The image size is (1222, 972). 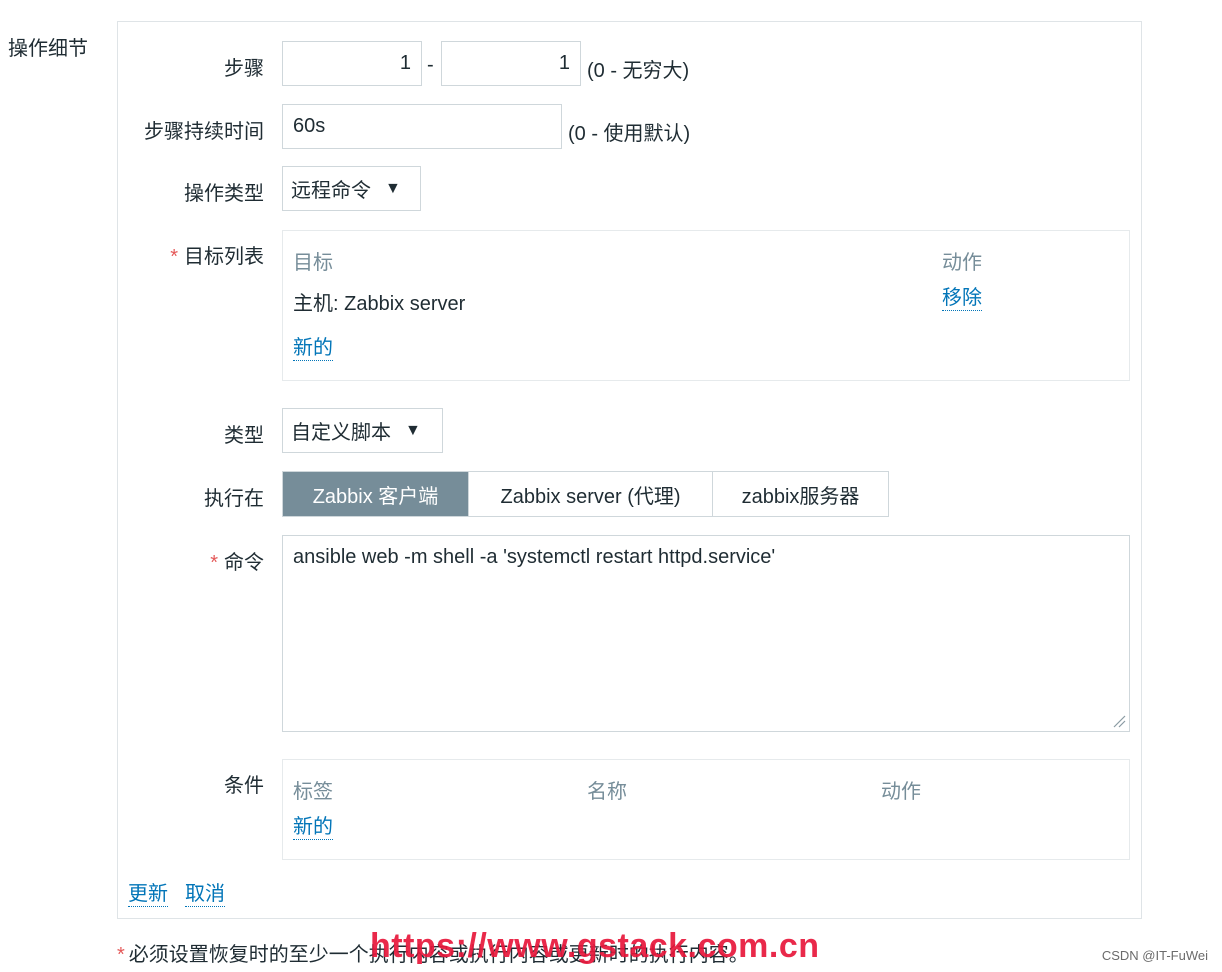 I want to click on command-label: * 命令, so click(x=237, y=560).